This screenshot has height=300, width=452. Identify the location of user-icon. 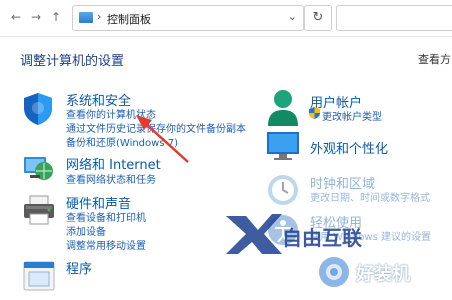
(283, 108).